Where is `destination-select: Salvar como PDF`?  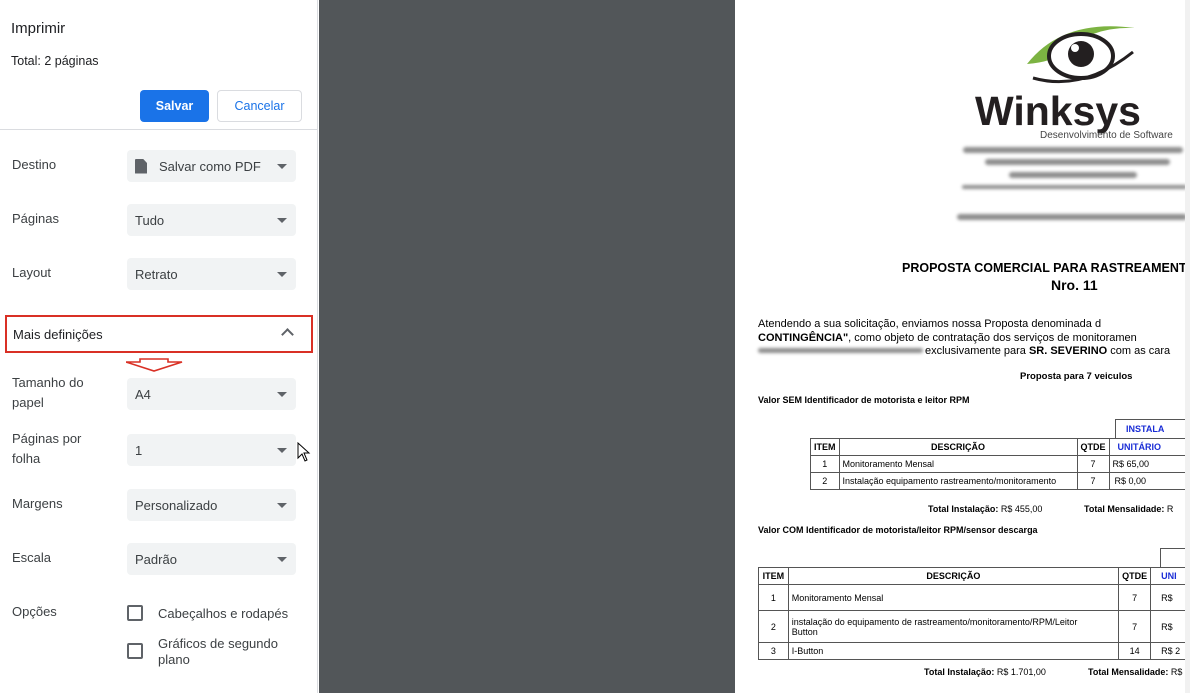 destination-select: Salvar como PDF is located at coordinates (211, 166).